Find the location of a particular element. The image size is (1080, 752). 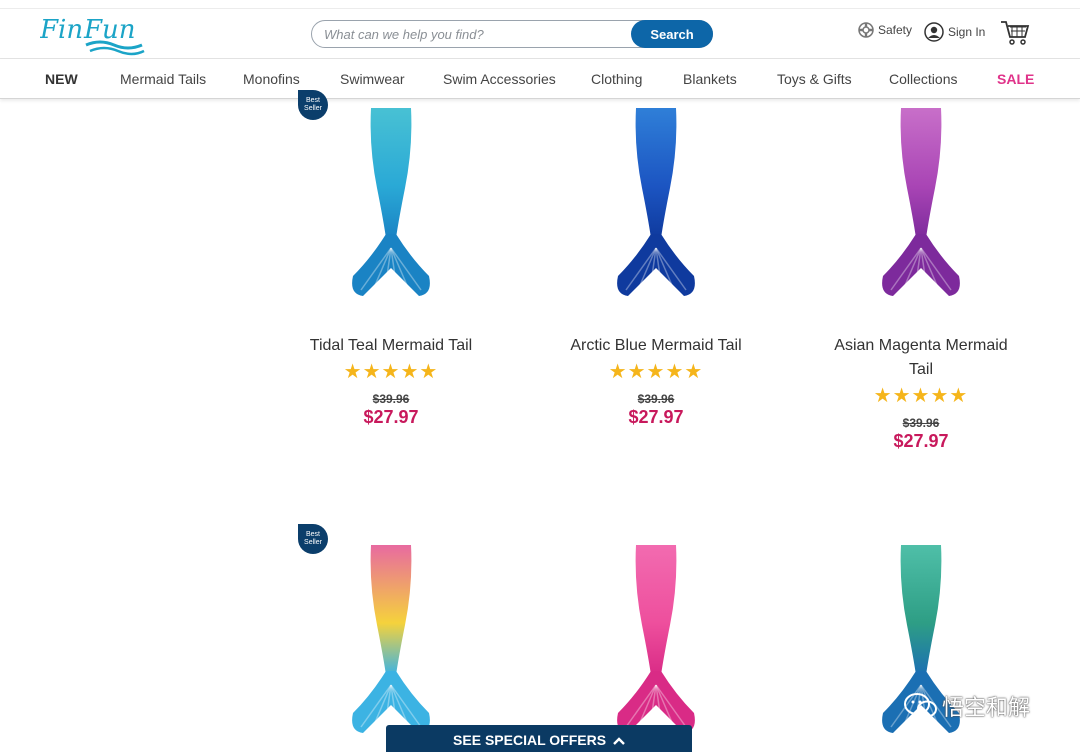

watermark-text: 悟空和解 is located at coordinates (986, 708).